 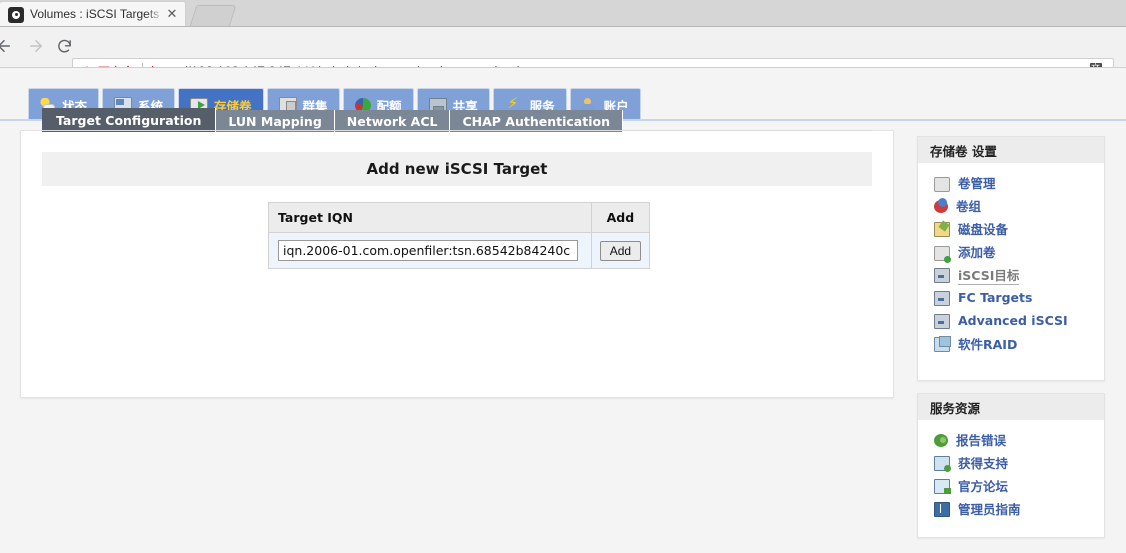 I want to click on sidebar-box-title: 服务资源, so click(x=1011, y=407).